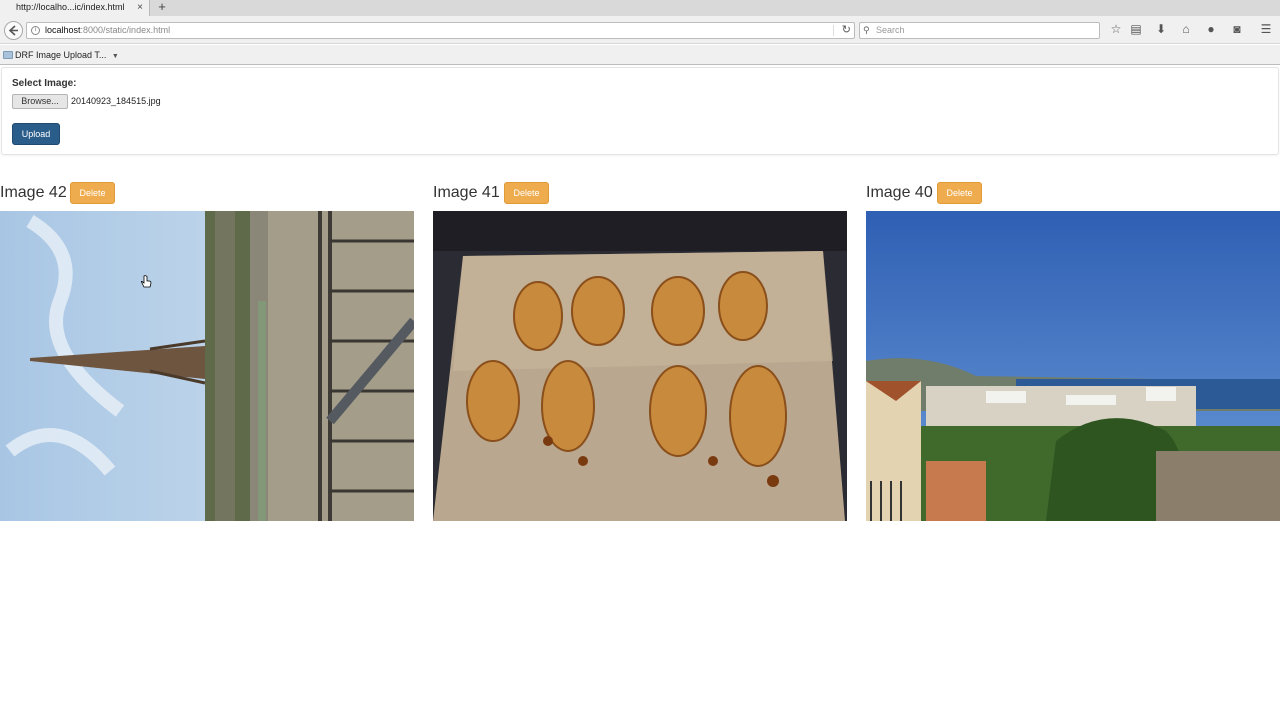 The width and height of the screenshot is (1280, 720). What do you see at coordinates (1073, 366) in the screenshot?
I see `coastal-town-photo` at bounding box center [1073, 366].